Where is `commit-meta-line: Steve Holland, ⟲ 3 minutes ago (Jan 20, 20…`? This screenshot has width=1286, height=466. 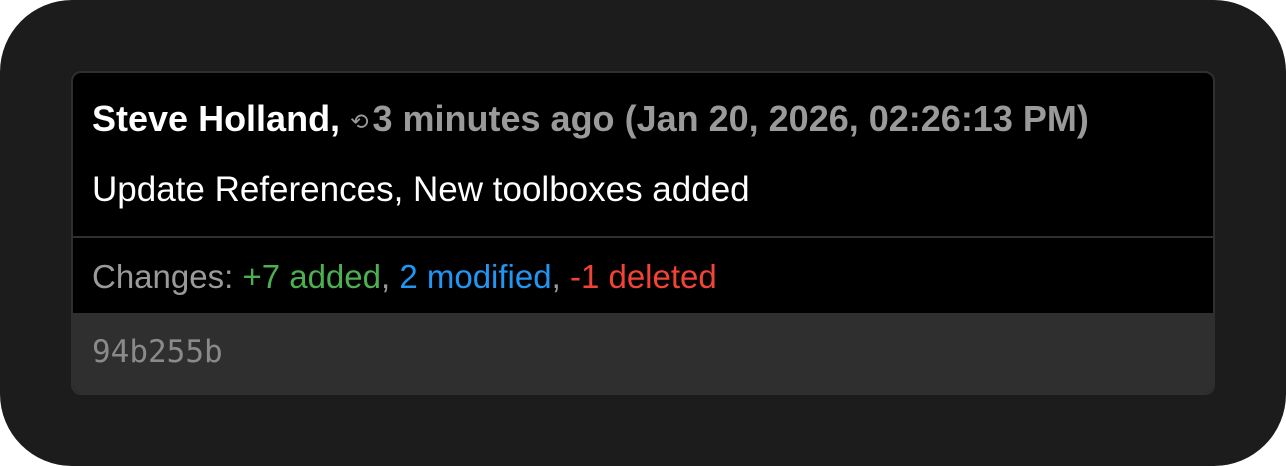
commit-meta-line: Steve Holland, ⟲ 3 minutes ago (Jan 20, 20… is located at coordinates (590, 120).